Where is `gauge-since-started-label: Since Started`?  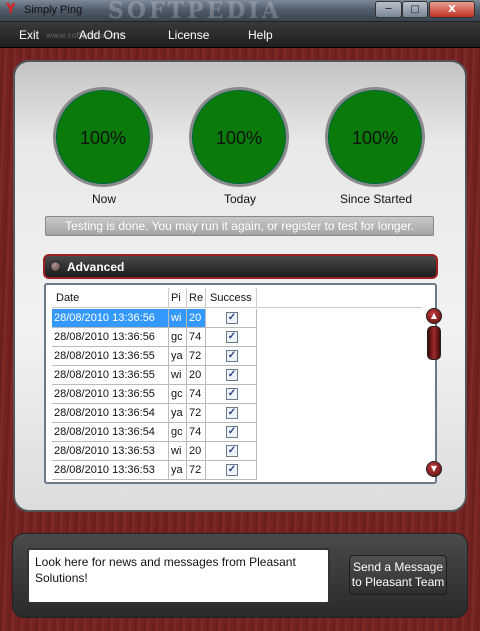
gauge-since-started-label: Since Started is located at coordinates (376, 199).